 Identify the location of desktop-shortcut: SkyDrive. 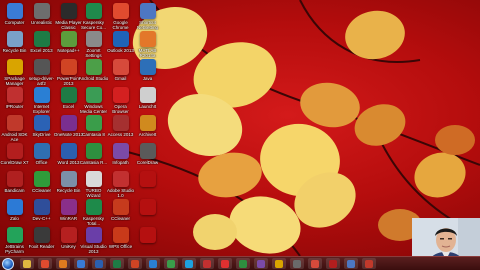
(41, 126).